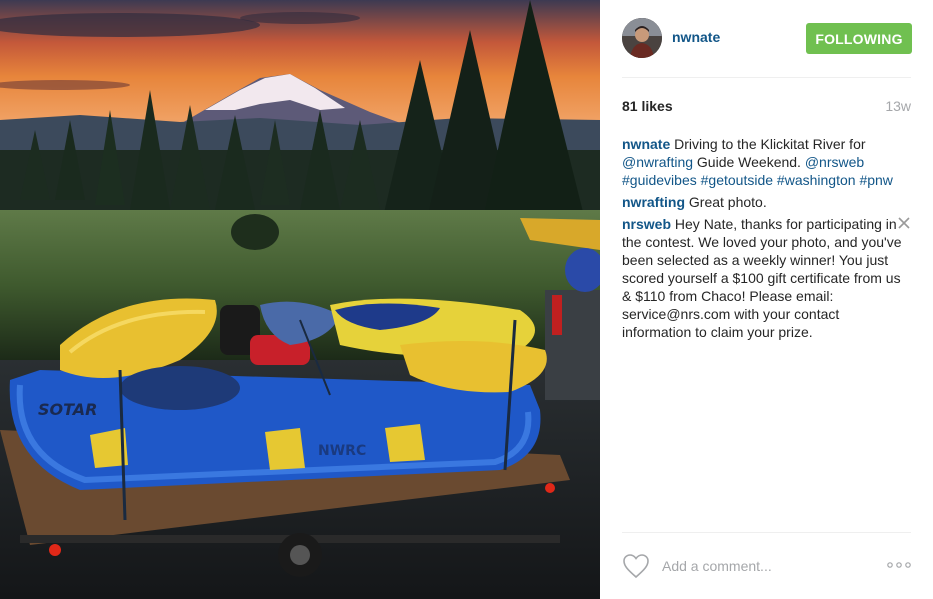 This screenshot has height=599, width=933. Describe the element at coordinates (659, 180) in the screenshot. I see `hashtag-link: #guidevibes` at that location.